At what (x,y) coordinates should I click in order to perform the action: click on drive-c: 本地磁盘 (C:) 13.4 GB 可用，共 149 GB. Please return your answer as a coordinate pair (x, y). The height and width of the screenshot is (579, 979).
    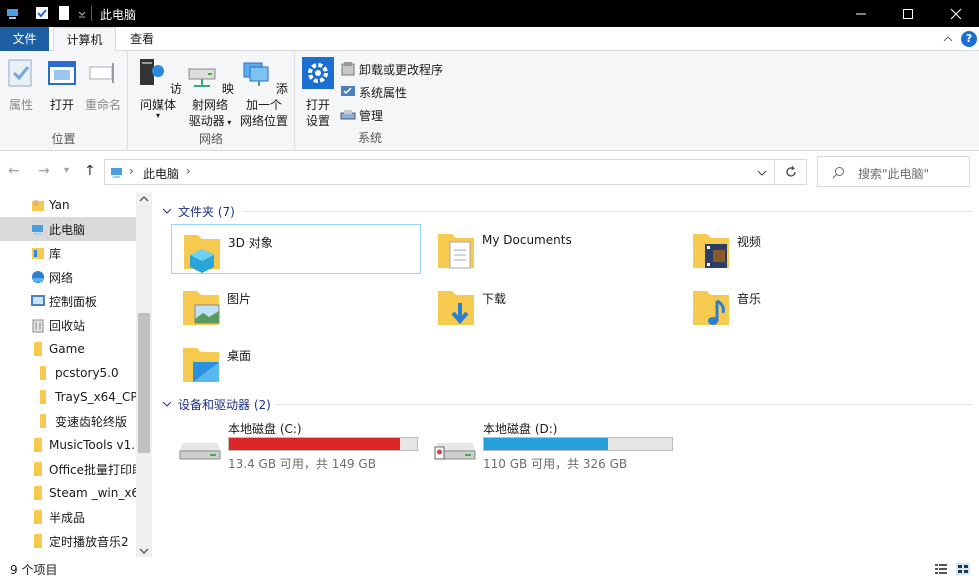
    Looking at the image, I should click on (297, 444).